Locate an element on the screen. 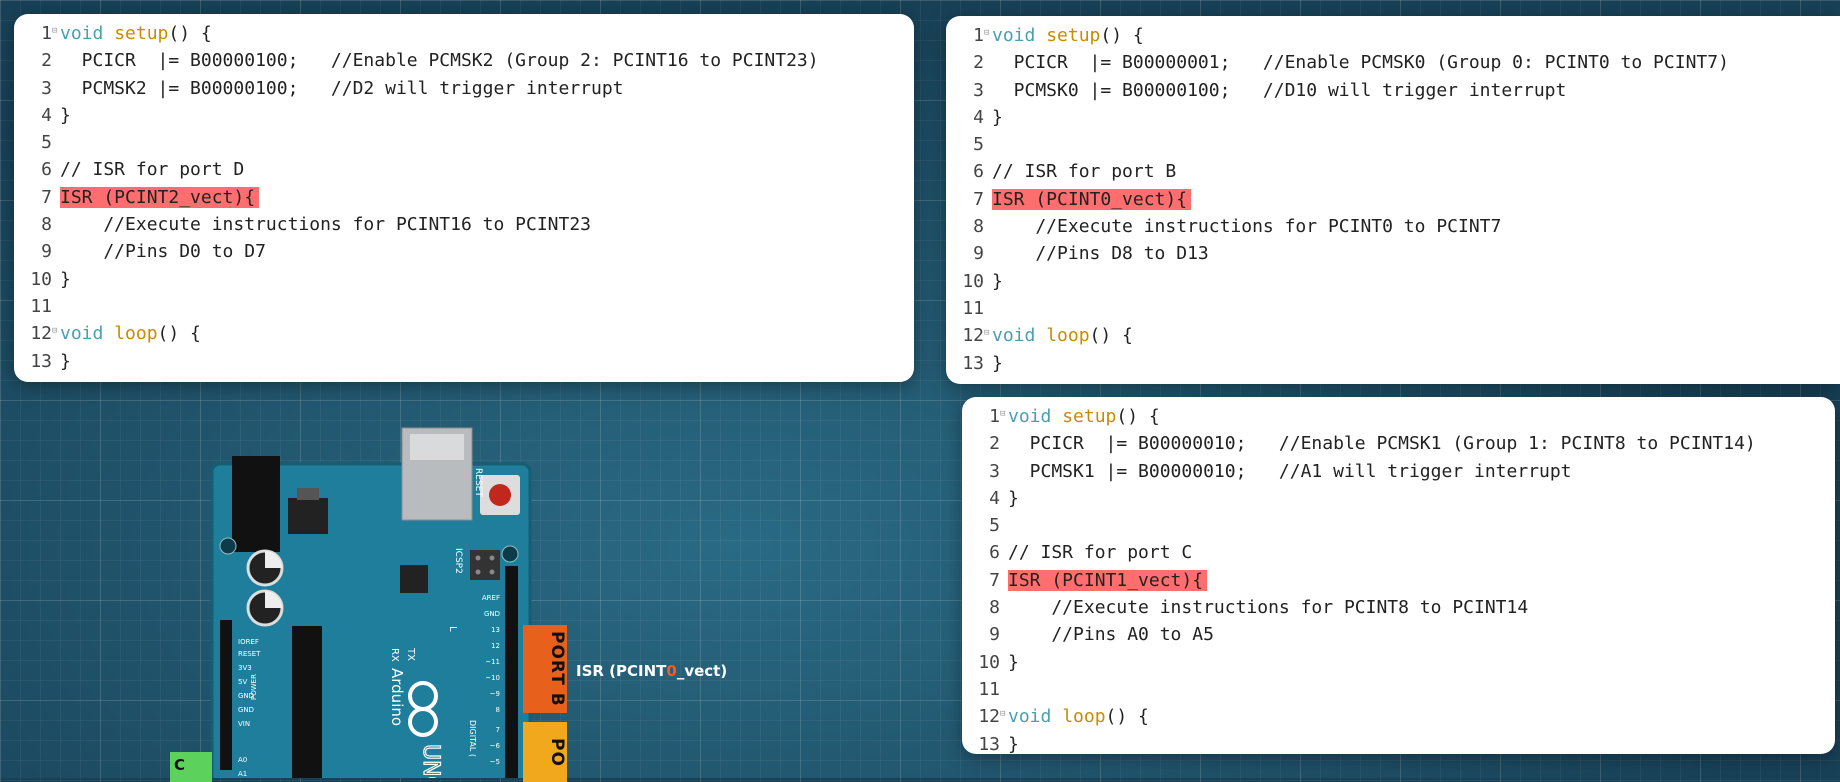  code-token: //Pins D0 to D7 is located at coordinates (163, 252).